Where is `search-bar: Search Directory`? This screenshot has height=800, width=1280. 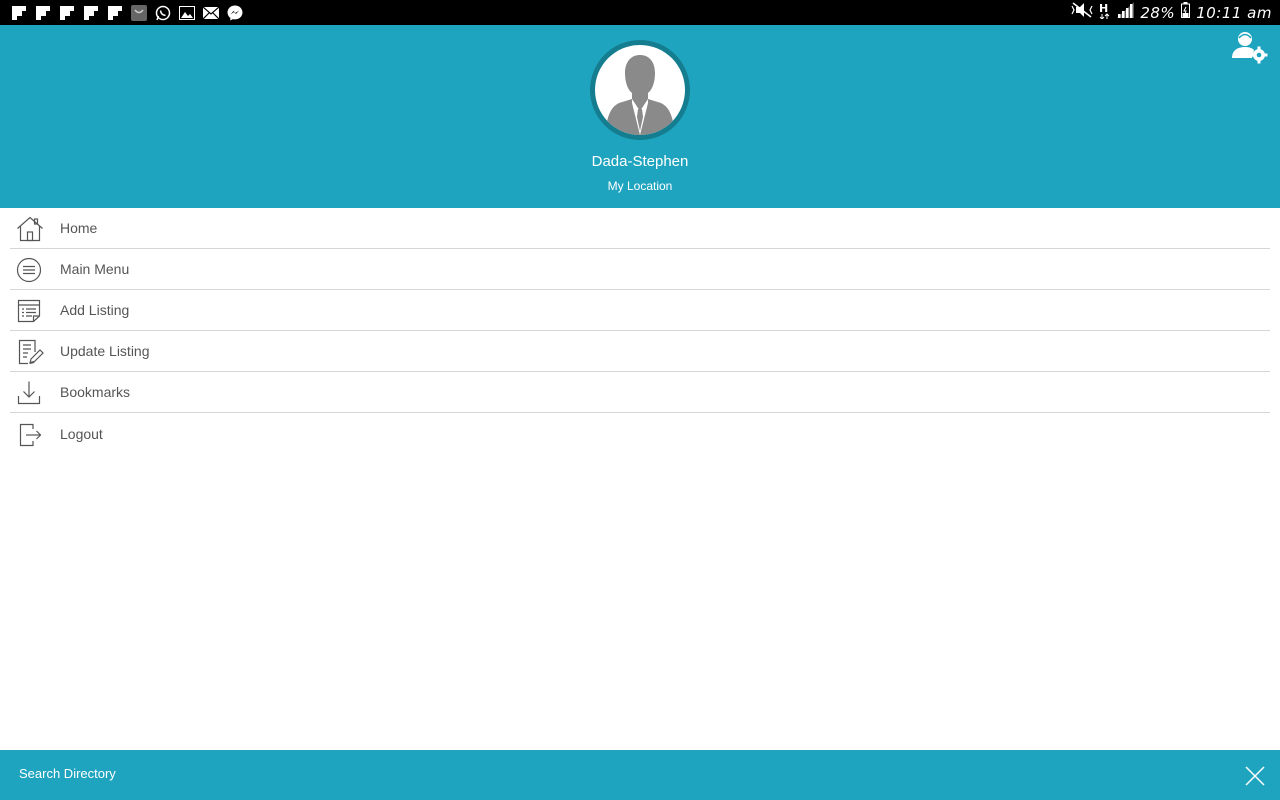 search-bar: Search Directory is located at coordinates (640, 775).